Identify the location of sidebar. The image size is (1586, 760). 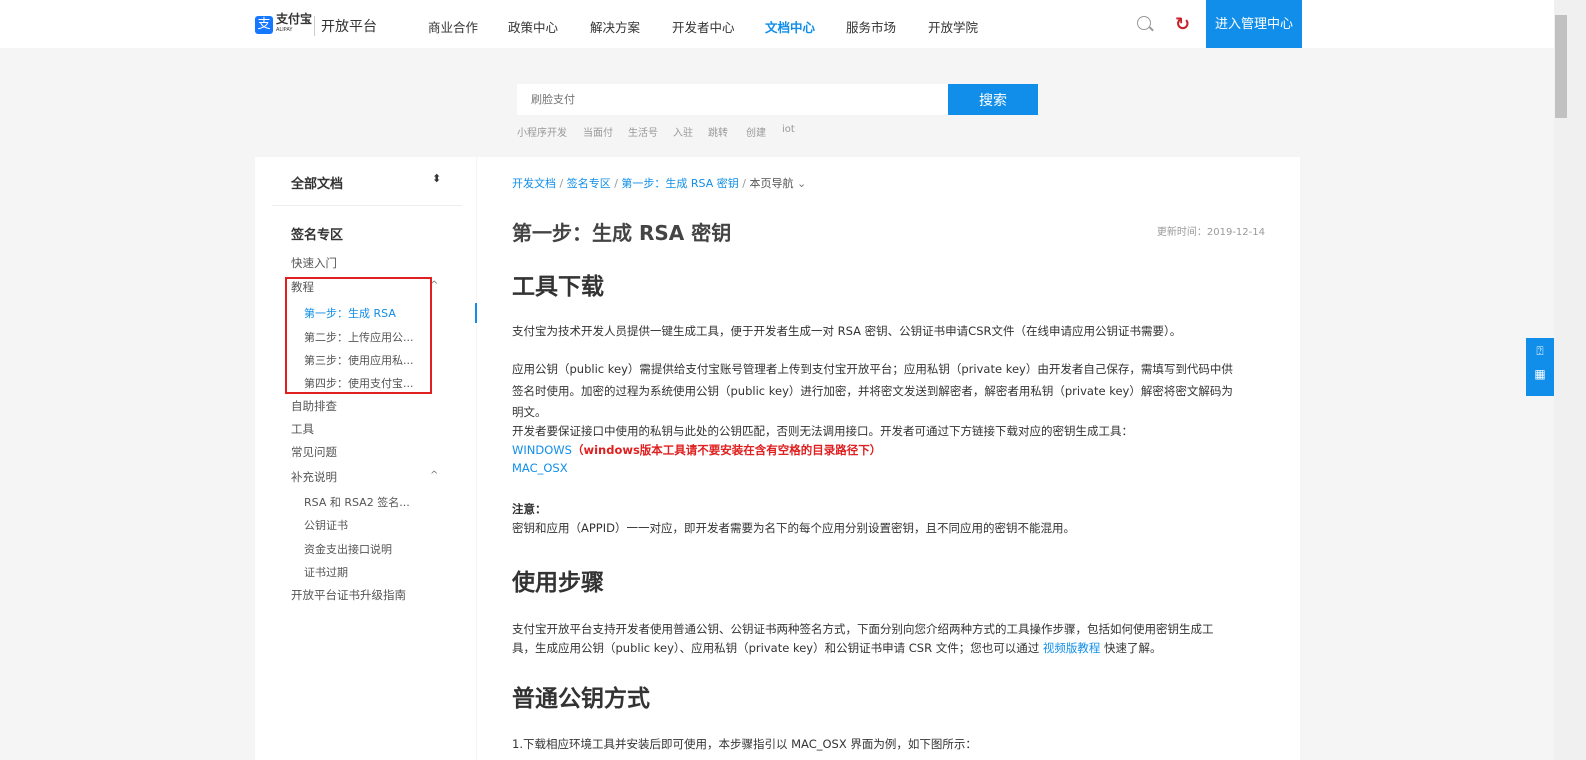
(365, 458).